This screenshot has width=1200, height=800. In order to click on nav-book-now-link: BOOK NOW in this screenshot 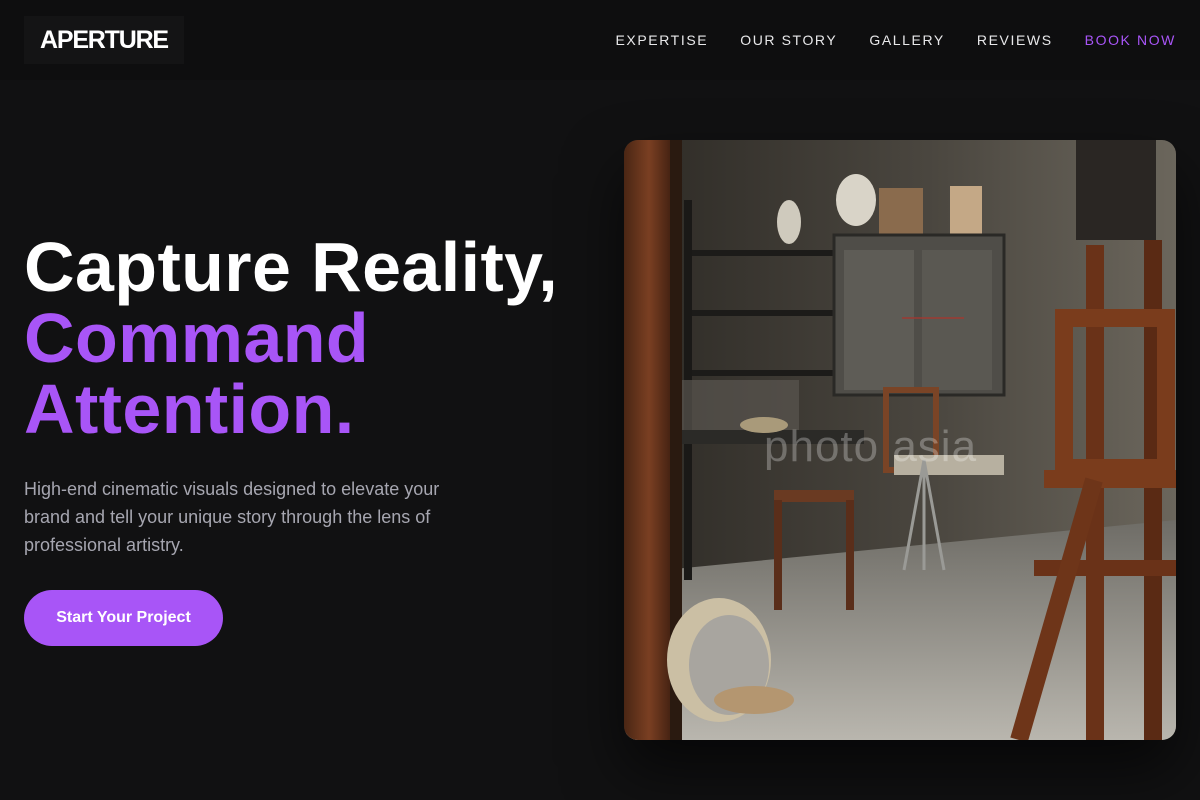, I will do `click(1130, 40)`.